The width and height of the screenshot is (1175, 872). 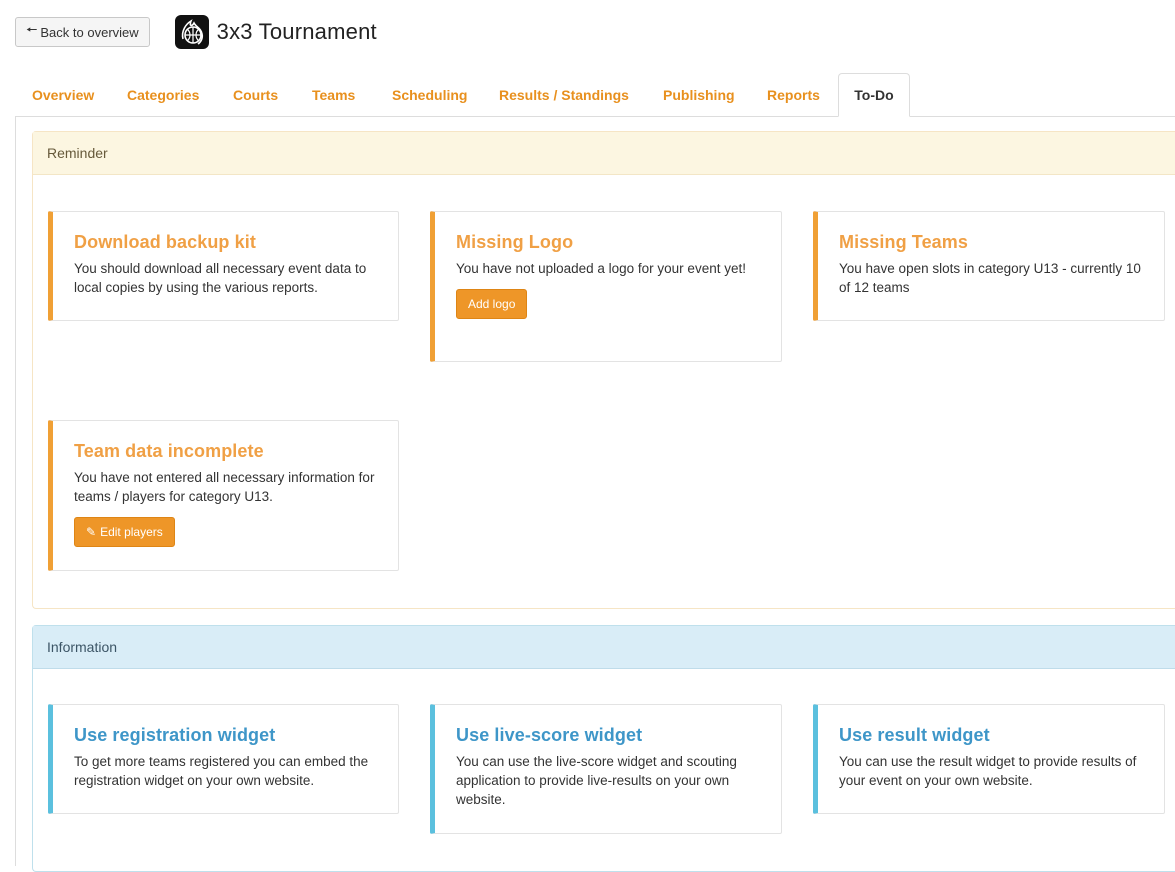 I want to click on tab-results-standings: Results / Standings, so click(x=564, y=94).